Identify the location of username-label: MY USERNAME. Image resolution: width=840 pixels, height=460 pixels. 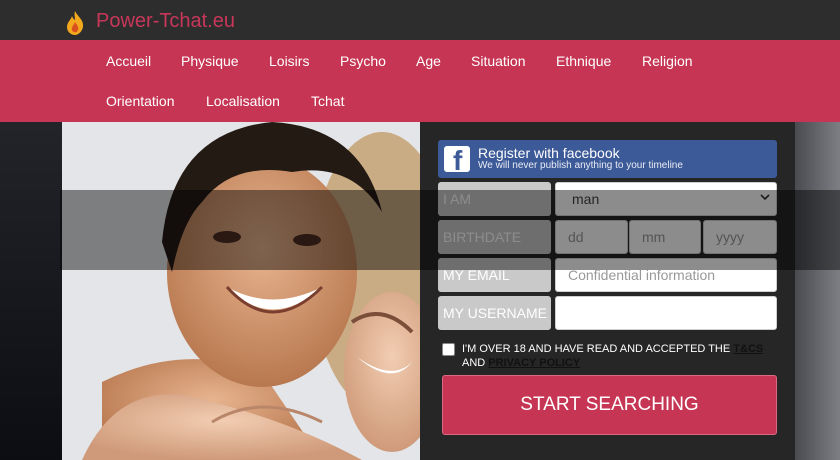
(494, 313).